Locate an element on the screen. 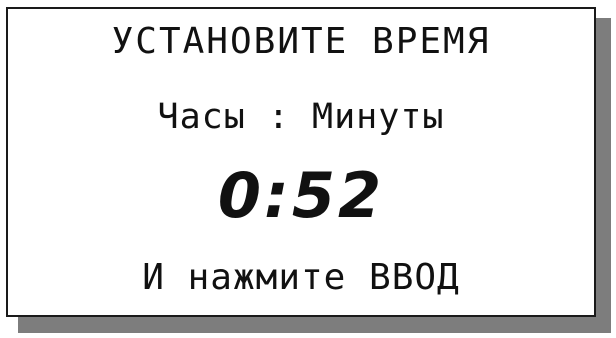 The image size is (616, 338). instruction-text: И нажмите ВВОД is located at coordinates (301, 277).